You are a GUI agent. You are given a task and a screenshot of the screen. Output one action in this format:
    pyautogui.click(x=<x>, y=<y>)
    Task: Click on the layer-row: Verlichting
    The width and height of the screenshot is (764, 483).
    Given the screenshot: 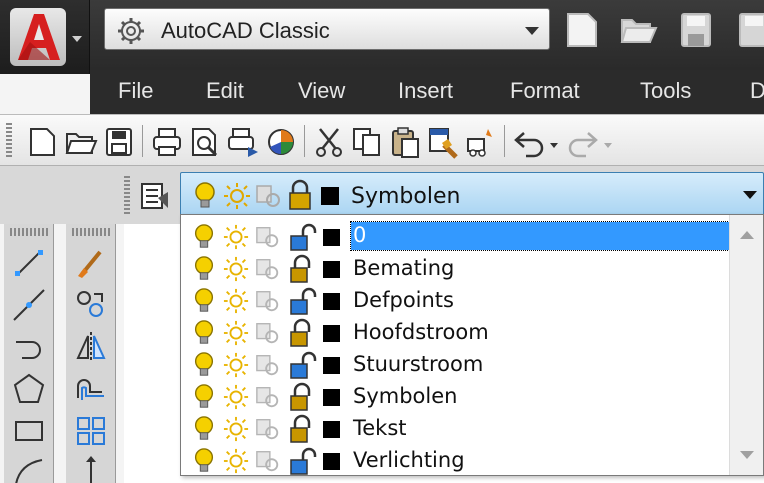 What is the action you would take?
    pyautogui.click(x=456, y=461)
    